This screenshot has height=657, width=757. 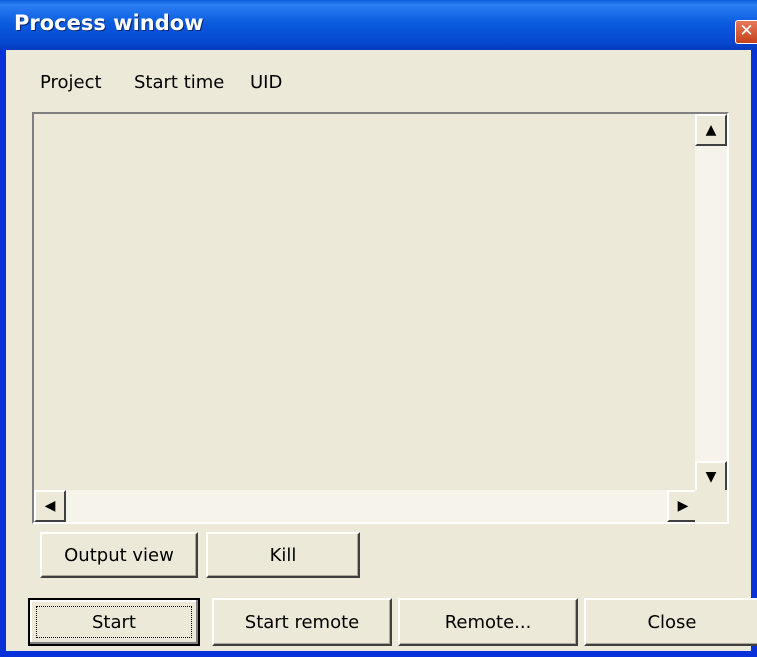 I want to click on close-button: Close, so click(x=670, y=622).